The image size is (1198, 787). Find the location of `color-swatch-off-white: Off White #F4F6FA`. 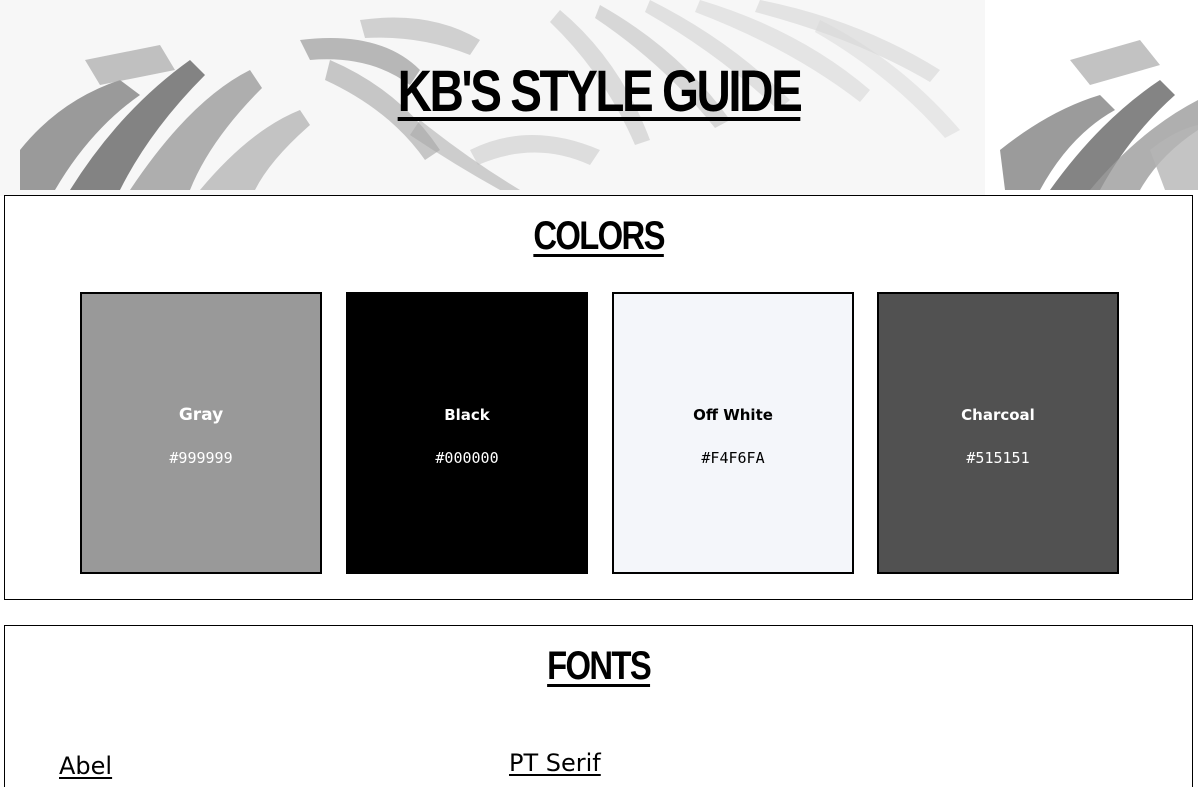

color-swatch-off-white: Off White #F4F6FA is located at coordinates (733, 433).